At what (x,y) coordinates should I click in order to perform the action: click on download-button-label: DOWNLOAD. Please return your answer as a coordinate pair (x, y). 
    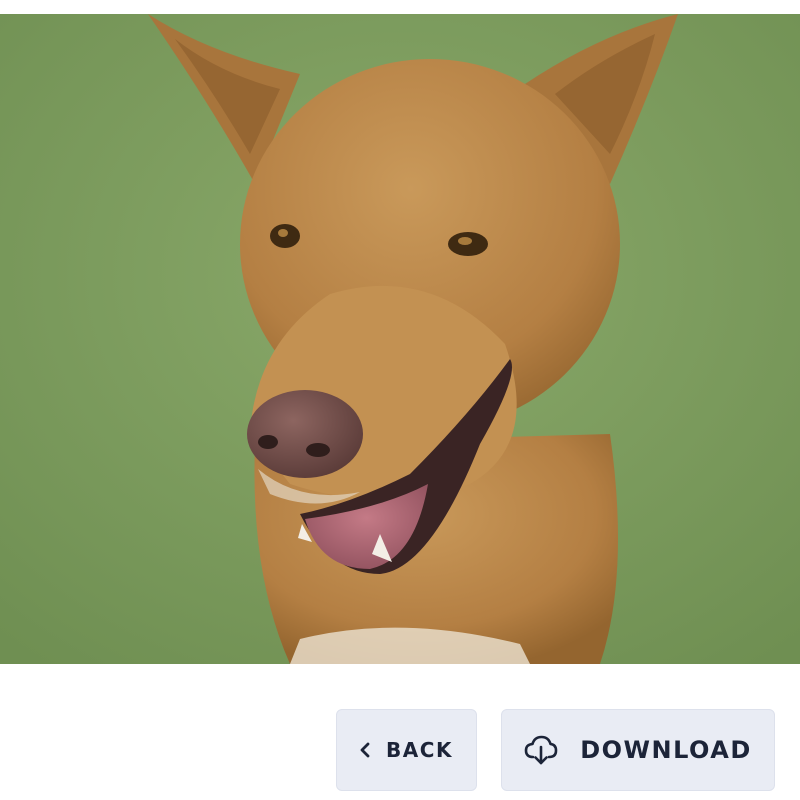
    Looking at the image, I should click on (666, 750).